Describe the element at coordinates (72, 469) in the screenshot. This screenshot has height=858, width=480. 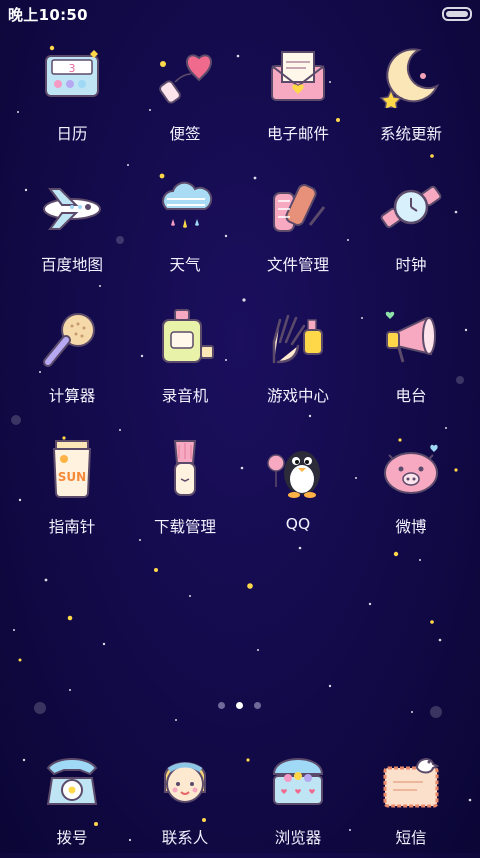
I see `sunscreen-tube-icon: SUN` at that location.